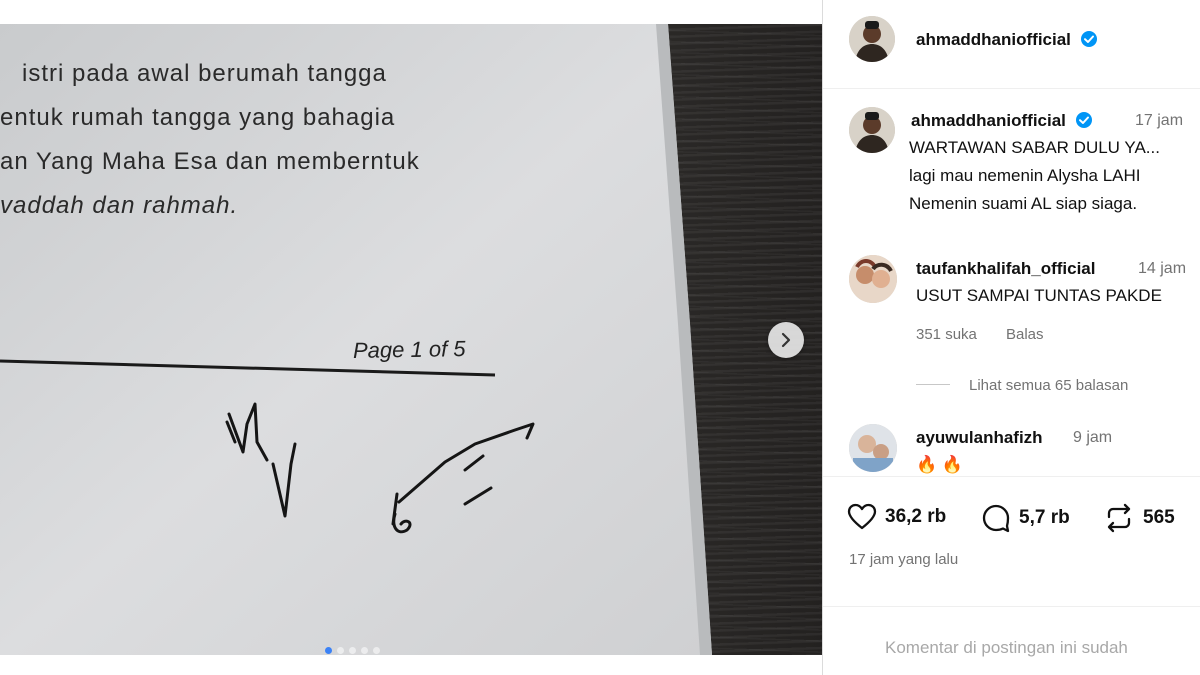 This screenshot has width=1200, height=675. Describe the element at coordinates (210, 161) in the screenshot. I see `document-line-3: an Yang Maha Esa dan memberntuk` at that location.